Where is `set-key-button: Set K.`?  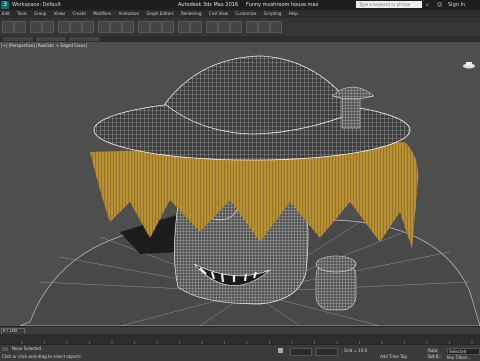 set-key-button: Set K. is located at coordinates (434, 356).